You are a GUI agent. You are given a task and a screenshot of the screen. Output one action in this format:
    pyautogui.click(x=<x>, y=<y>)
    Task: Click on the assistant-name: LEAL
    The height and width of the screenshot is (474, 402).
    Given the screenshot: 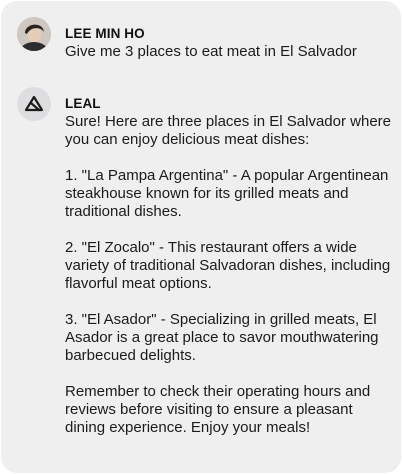 What is the action you would take?
    pyautogui.click(x=83, y=103)
    